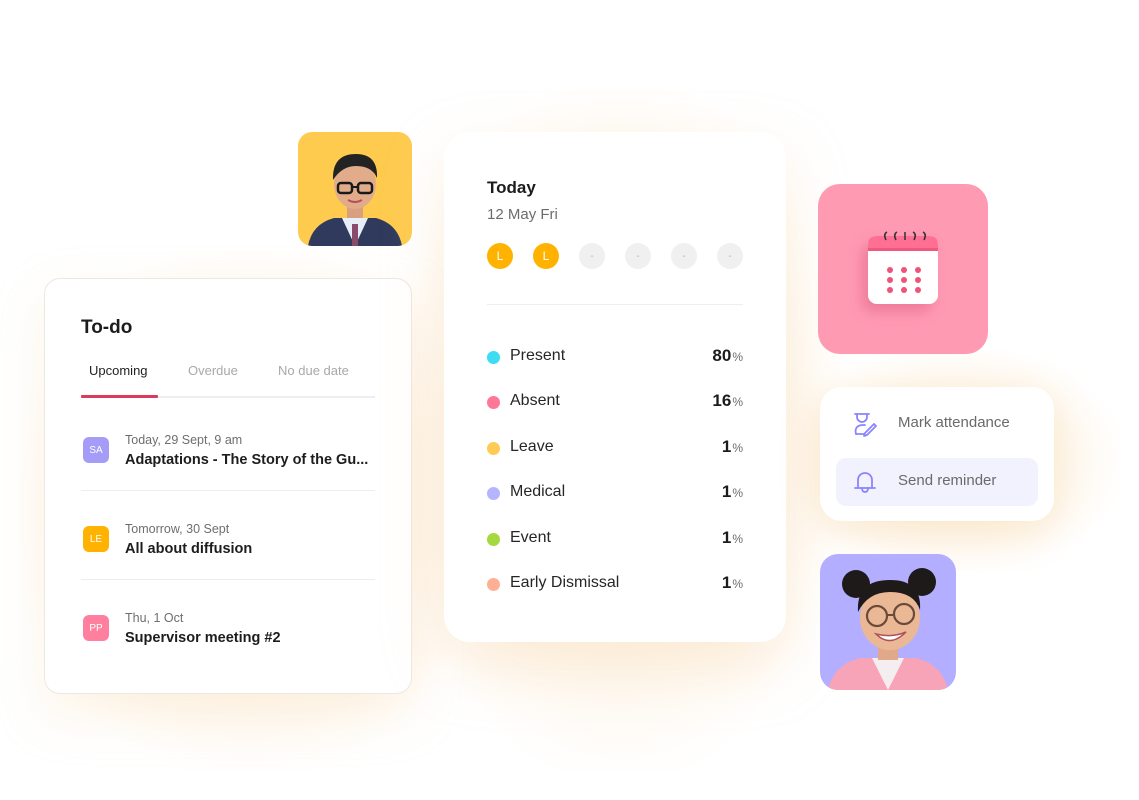  Describe the element at coordinates (154, 618) in the screenshot. I see `todo-due: Thu, 1 Oct` at that location.